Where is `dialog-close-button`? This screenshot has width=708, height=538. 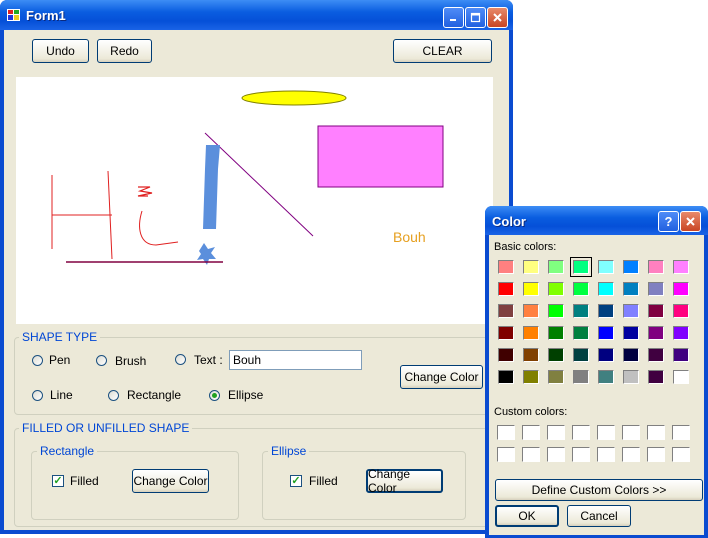 dialog-close-button is located at coordinates (690, 221).